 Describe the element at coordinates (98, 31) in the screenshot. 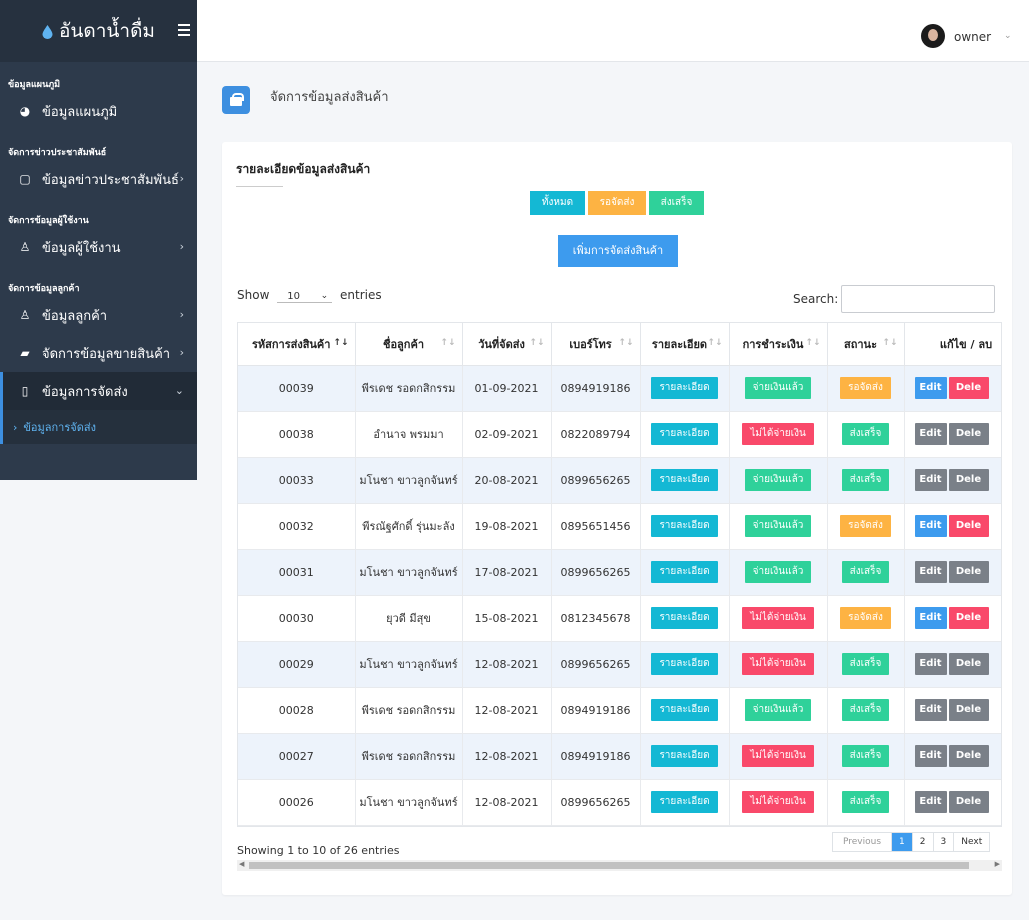

I see `brand: อันดาน้ำดื่ม` at that location.